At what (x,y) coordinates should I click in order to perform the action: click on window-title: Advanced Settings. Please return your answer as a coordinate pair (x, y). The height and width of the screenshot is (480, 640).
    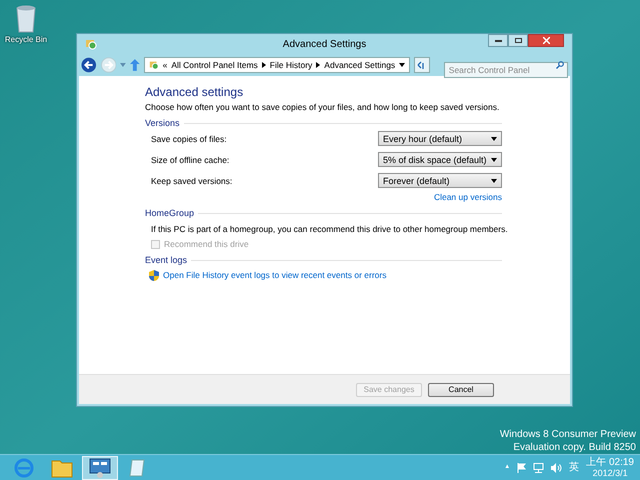
    Looking at the image, I should click on (324, 45).